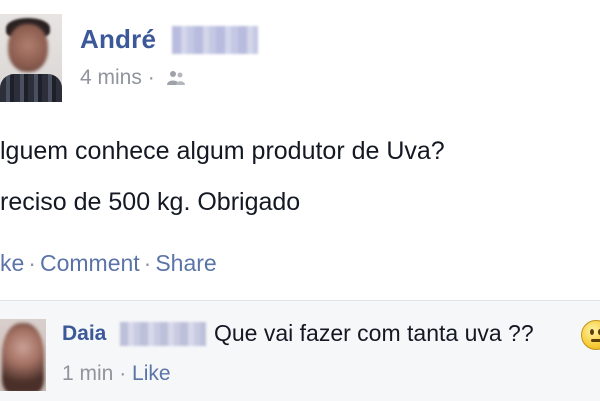 Image resolution: width=600 pixels, height=401 pixels. I want to click on author-avatar, so click(31, 58).